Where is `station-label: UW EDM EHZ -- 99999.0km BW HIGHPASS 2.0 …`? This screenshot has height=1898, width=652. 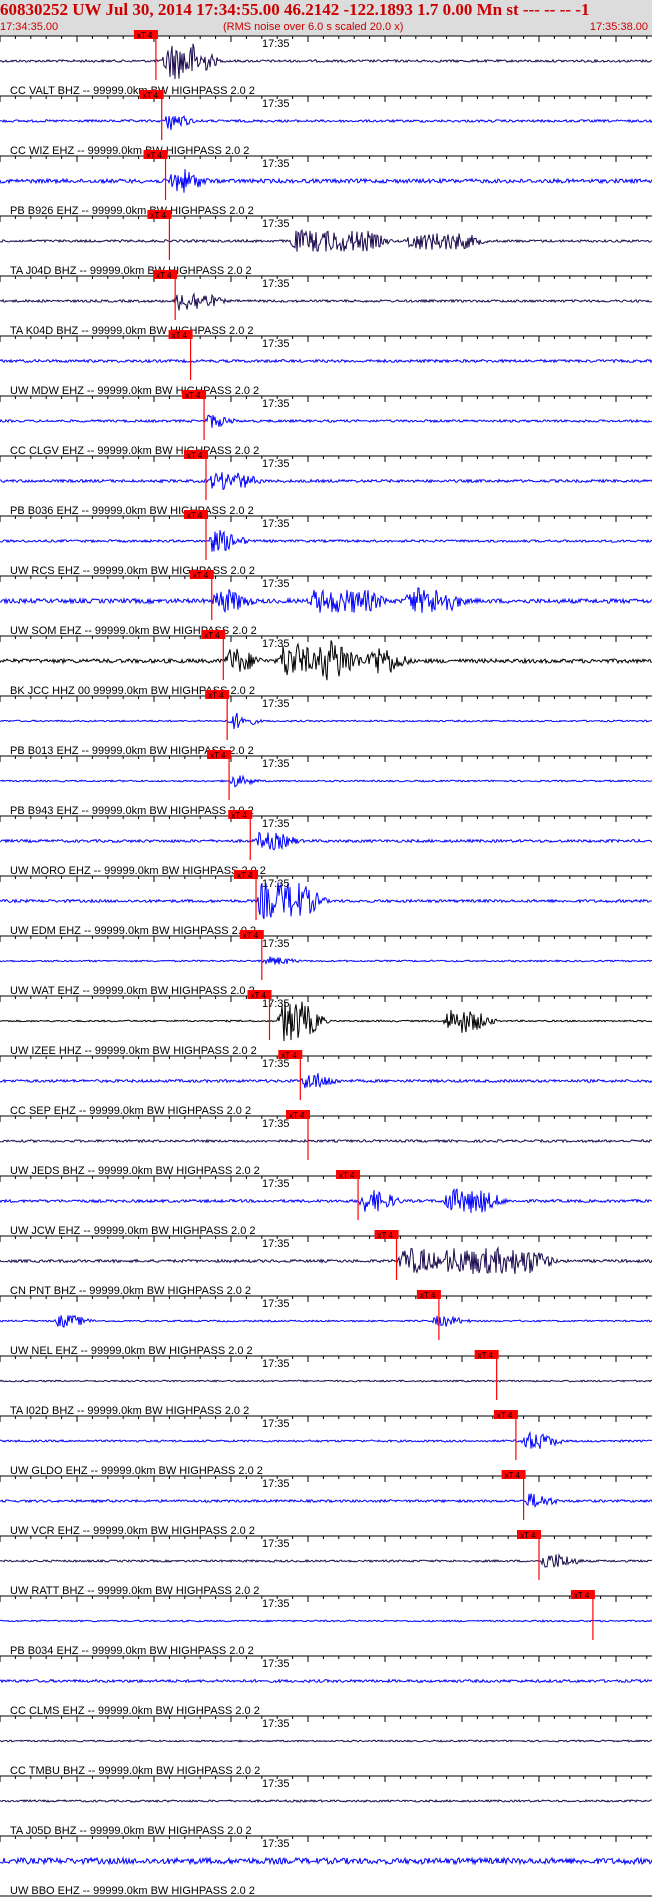 station-label: UW EDM EHZ -- 99999.0km BW HIGHPASS 2.0 … is located at coordinates (133, 931).